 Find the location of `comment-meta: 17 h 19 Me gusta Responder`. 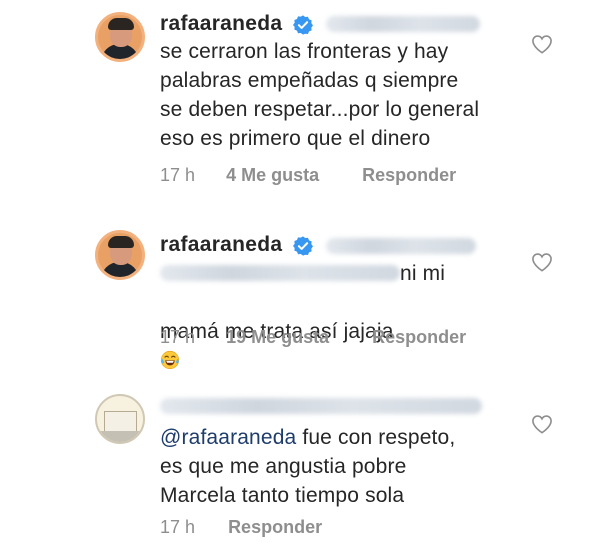

comment-meta: 17 h 19 Me gusta Responder is located at coordinates (313, 337).